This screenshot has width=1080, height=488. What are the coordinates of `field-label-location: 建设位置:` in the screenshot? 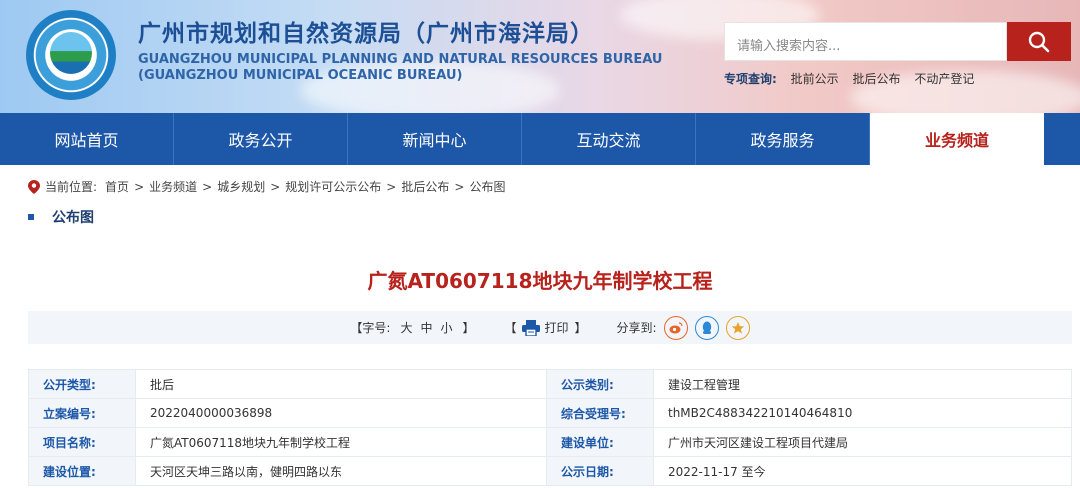 It's located at (82, 471).